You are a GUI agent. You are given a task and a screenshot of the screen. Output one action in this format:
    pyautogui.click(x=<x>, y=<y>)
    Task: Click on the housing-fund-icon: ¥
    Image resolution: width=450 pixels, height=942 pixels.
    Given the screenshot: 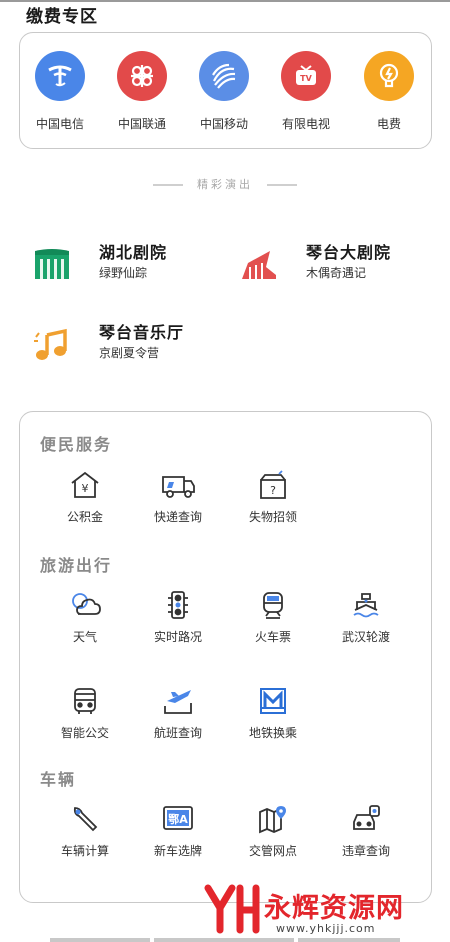 What is the action you would take?
    pyautogui.click(x=85, y=484)
    